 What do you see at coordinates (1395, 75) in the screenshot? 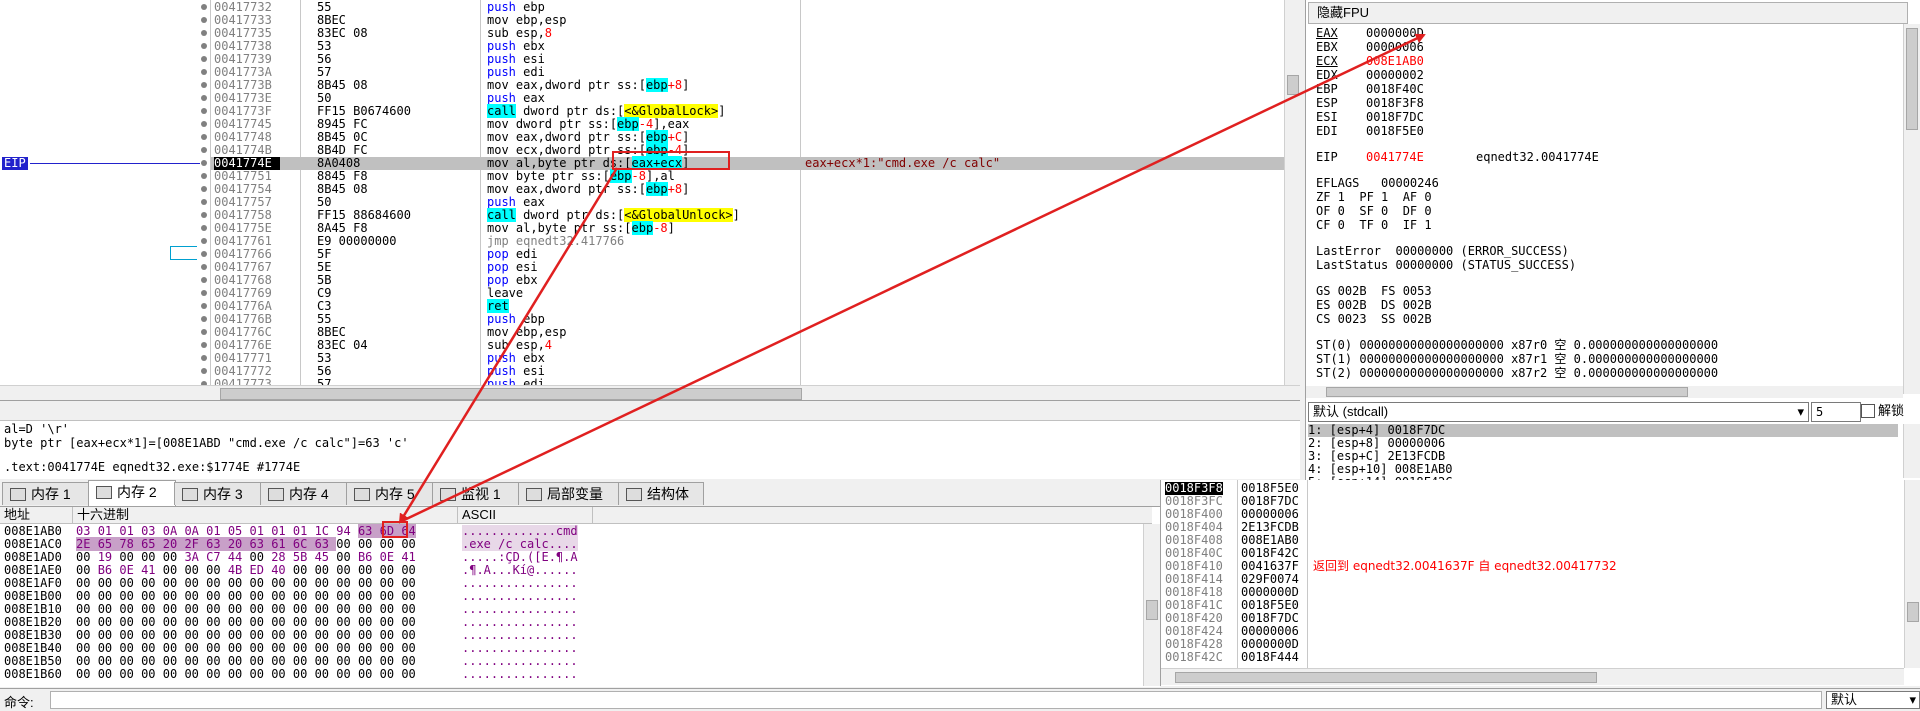
I see `register-value: 00000002` at bounding box center [1395, 75].